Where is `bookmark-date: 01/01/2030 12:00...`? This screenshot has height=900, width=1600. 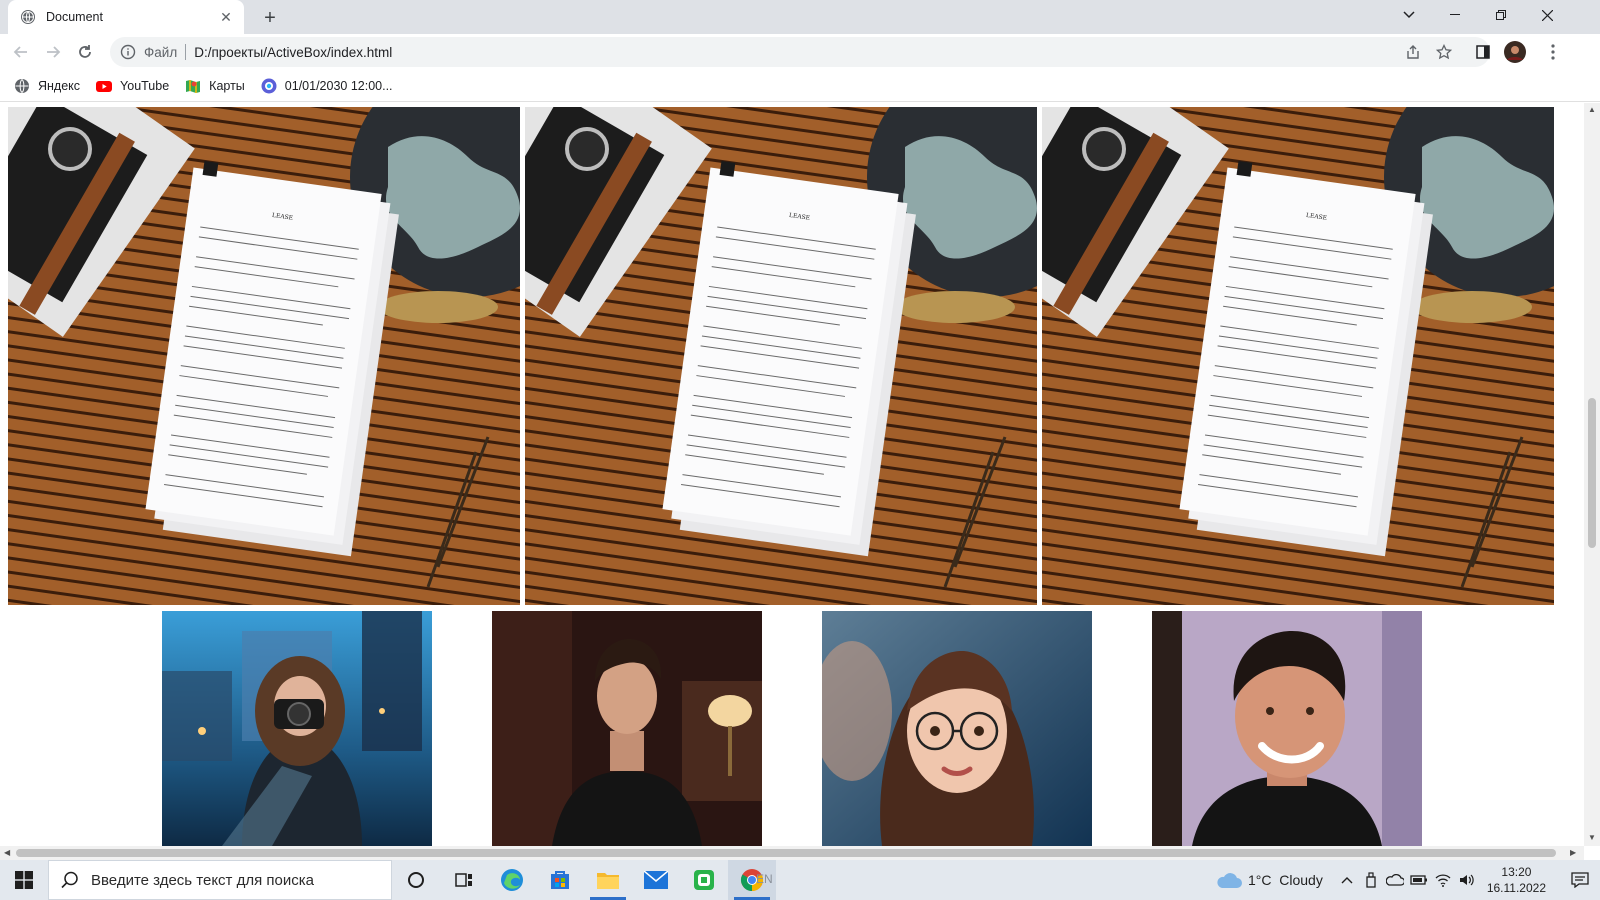
bookmark-date: 01/01/2030 12:00... is located at coordinates (327, 86).